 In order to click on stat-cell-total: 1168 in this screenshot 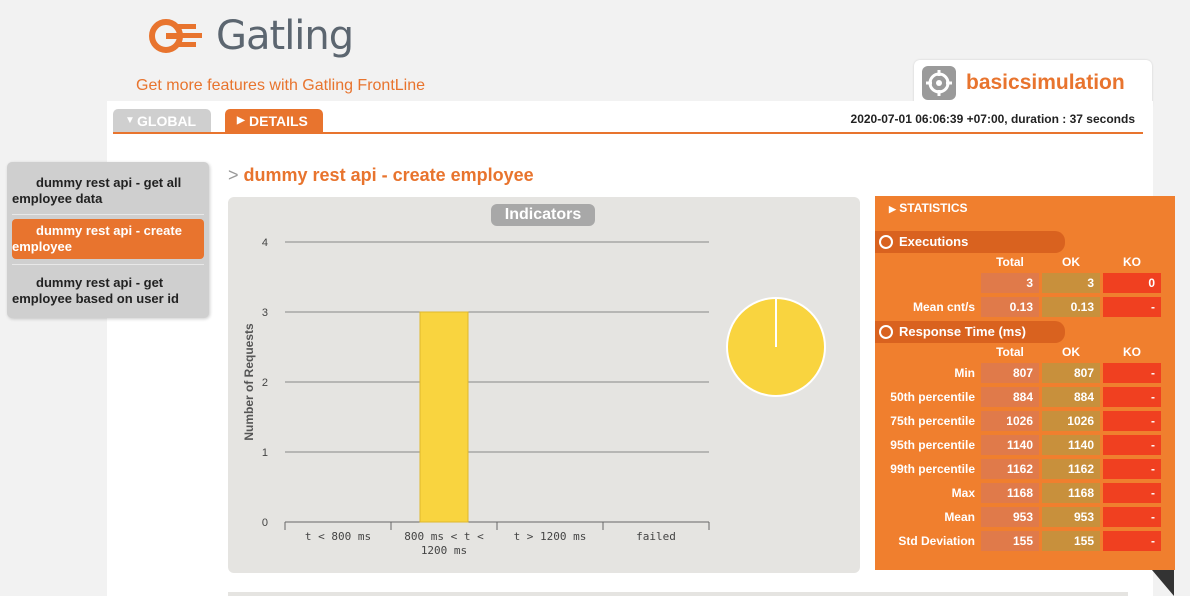, I will do `click(1010, 493)`.